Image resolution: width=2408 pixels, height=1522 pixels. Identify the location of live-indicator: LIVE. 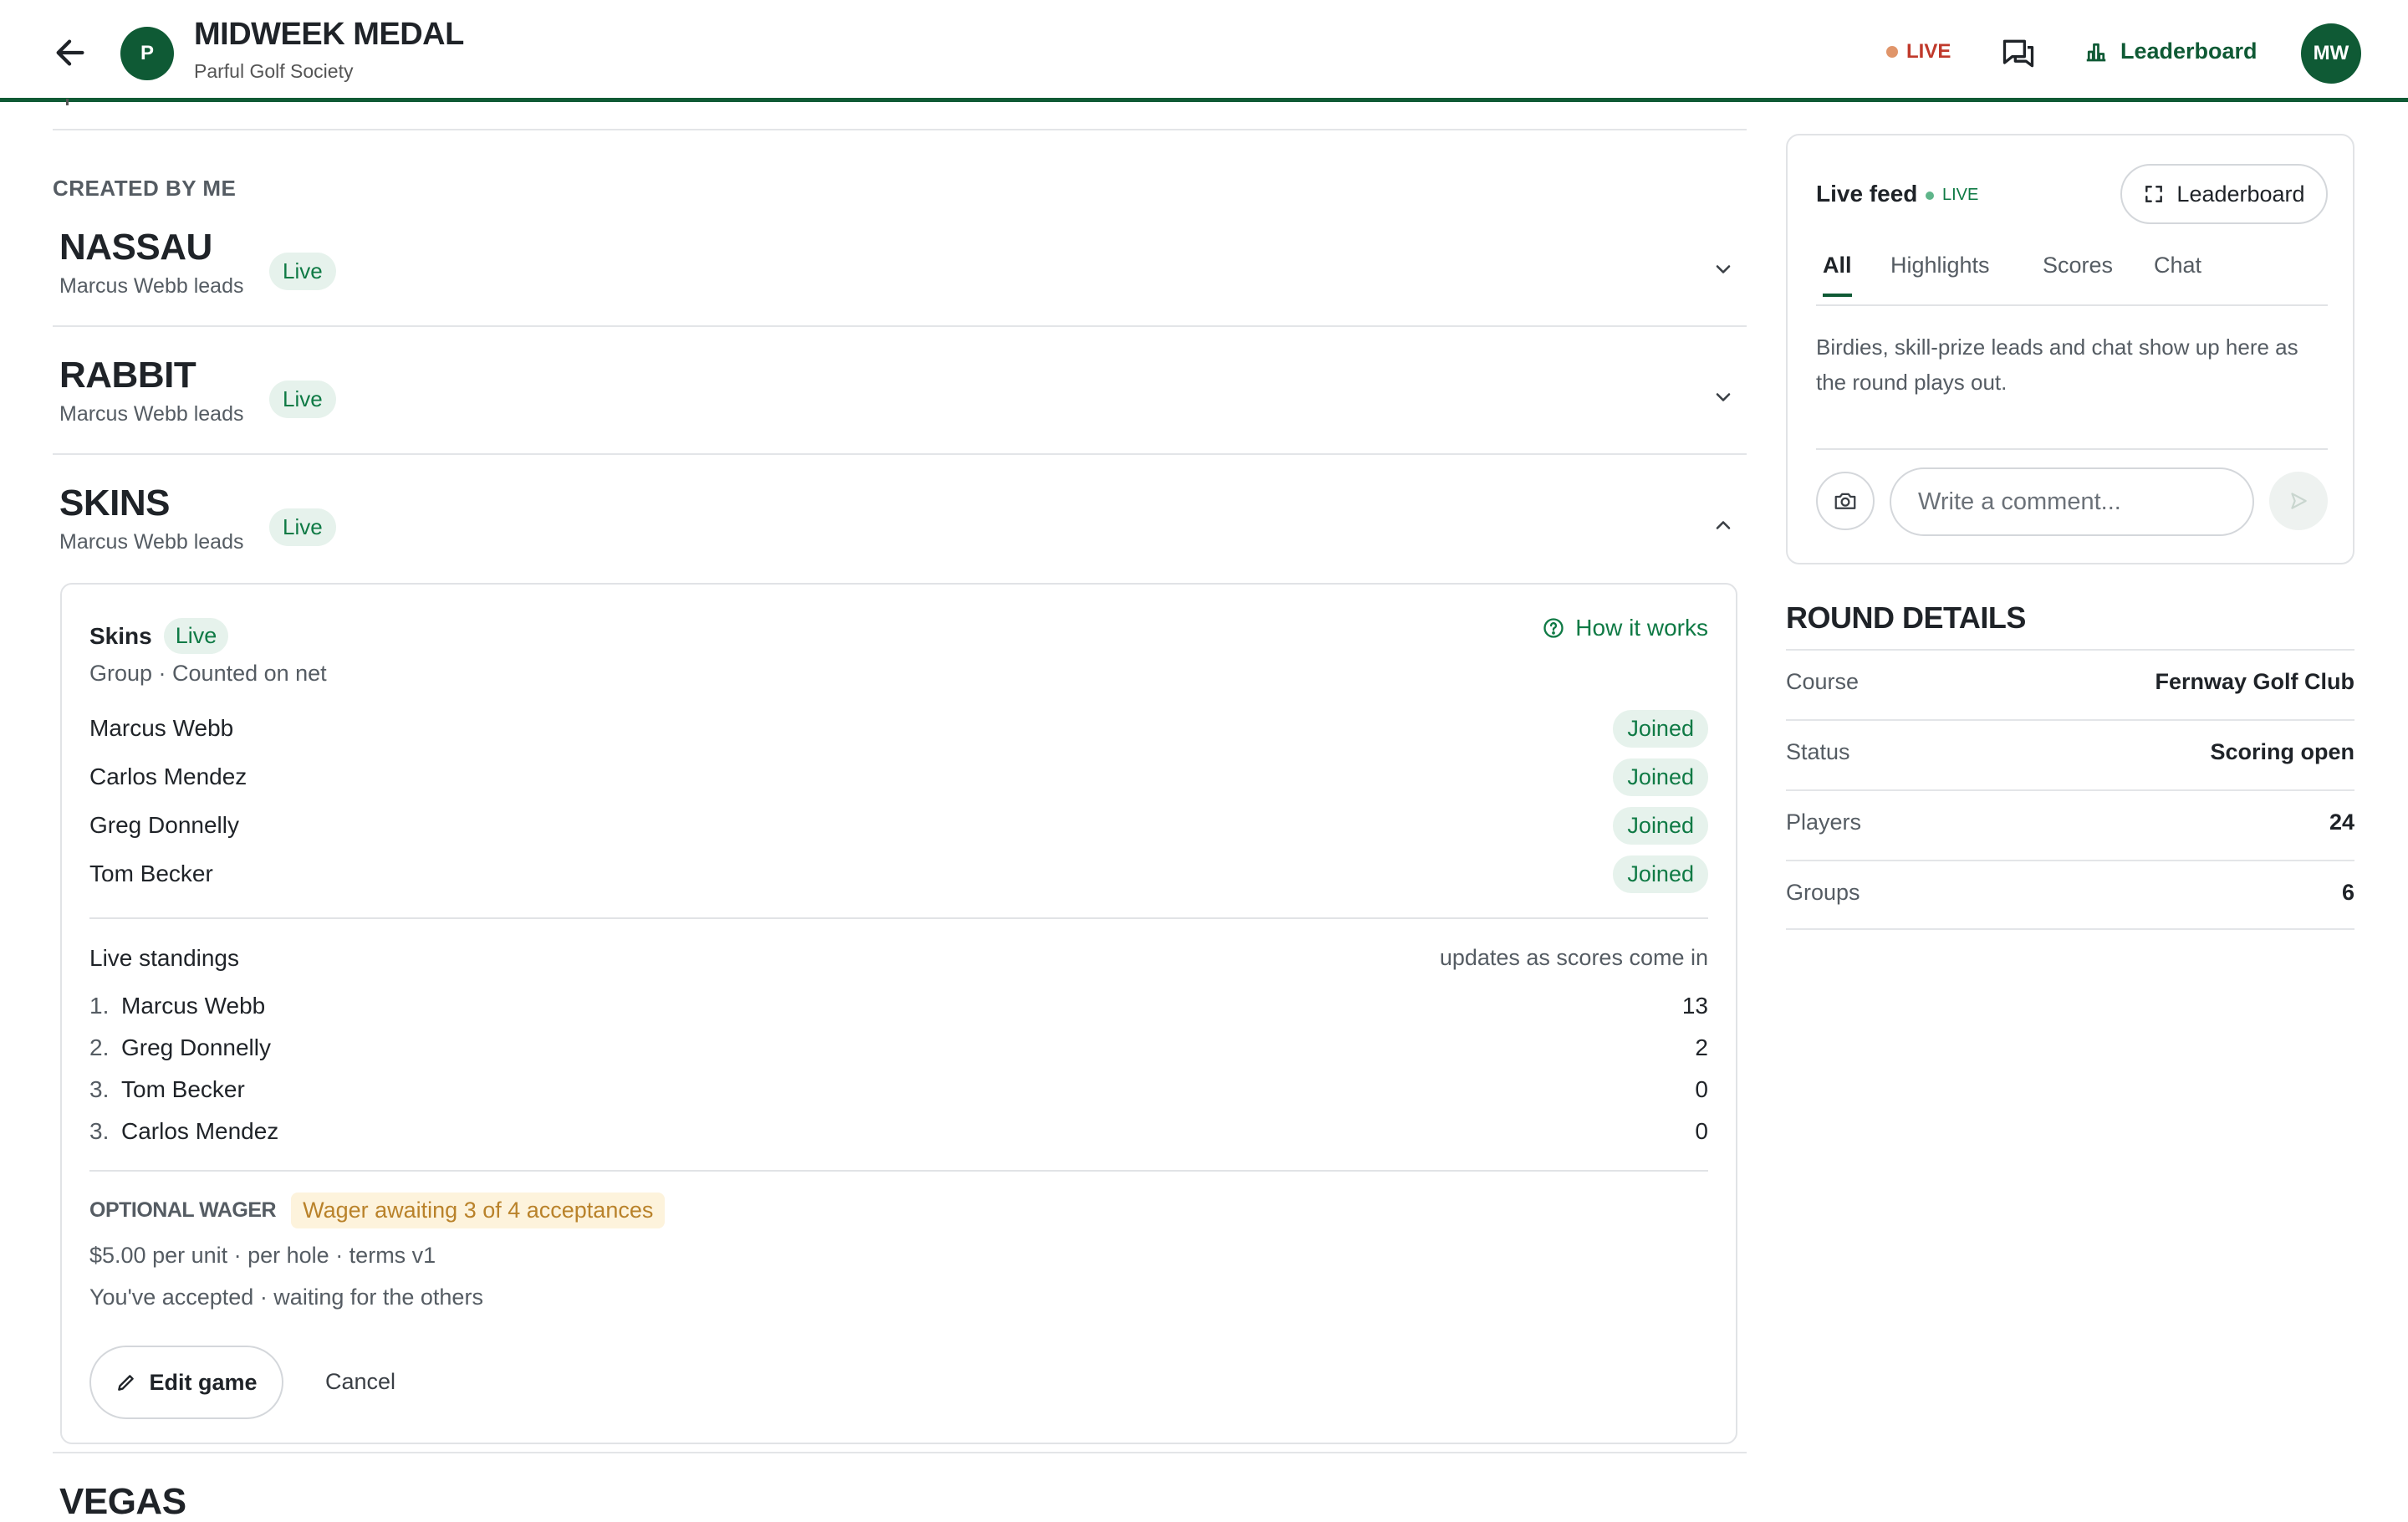
(1919, 52).